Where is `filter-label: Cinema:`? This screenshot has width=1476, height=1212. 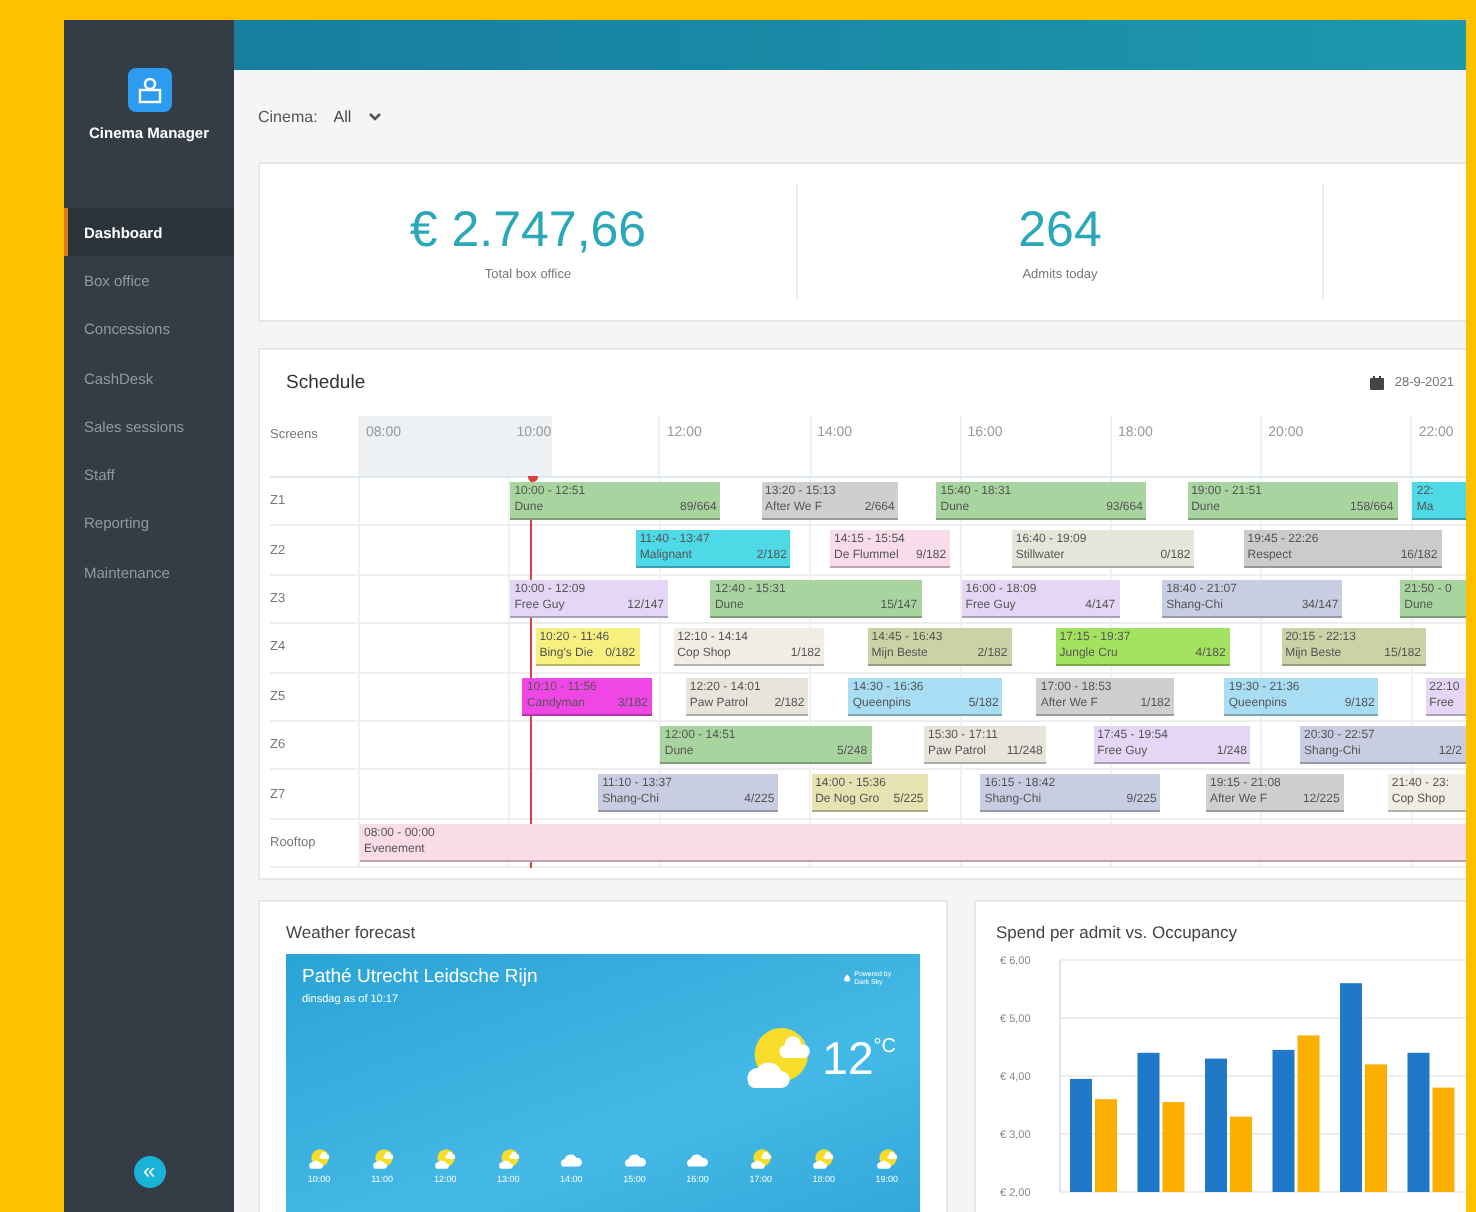
filter-label: Cinema: is located at coordinates (288, 117).